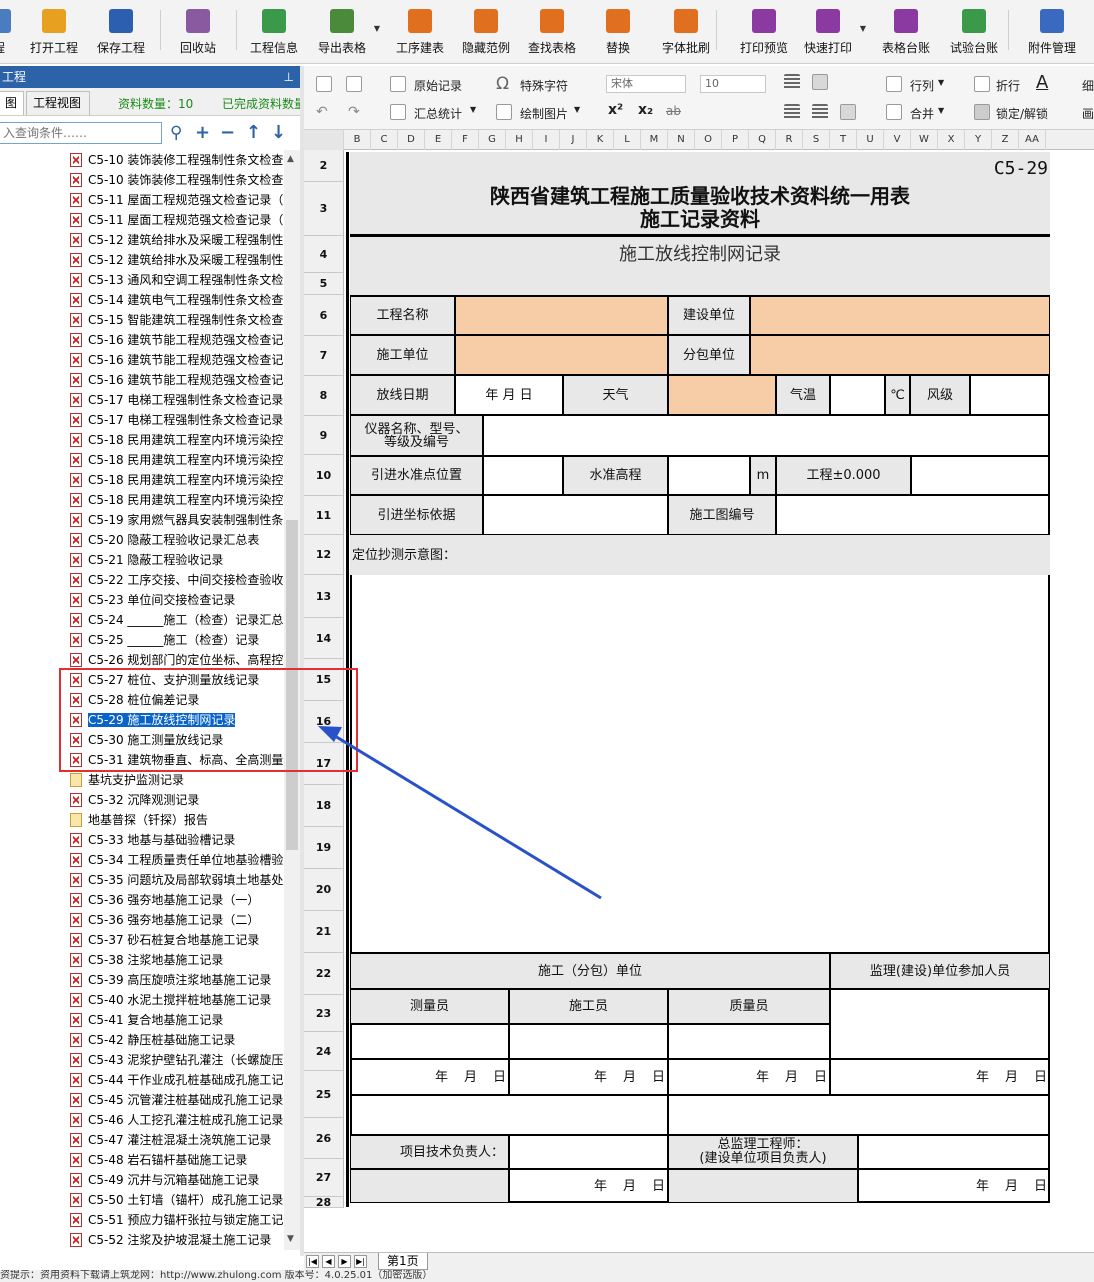 The image size is (1094, 1282). I want to click on row-header: 21, so click(324, 932).